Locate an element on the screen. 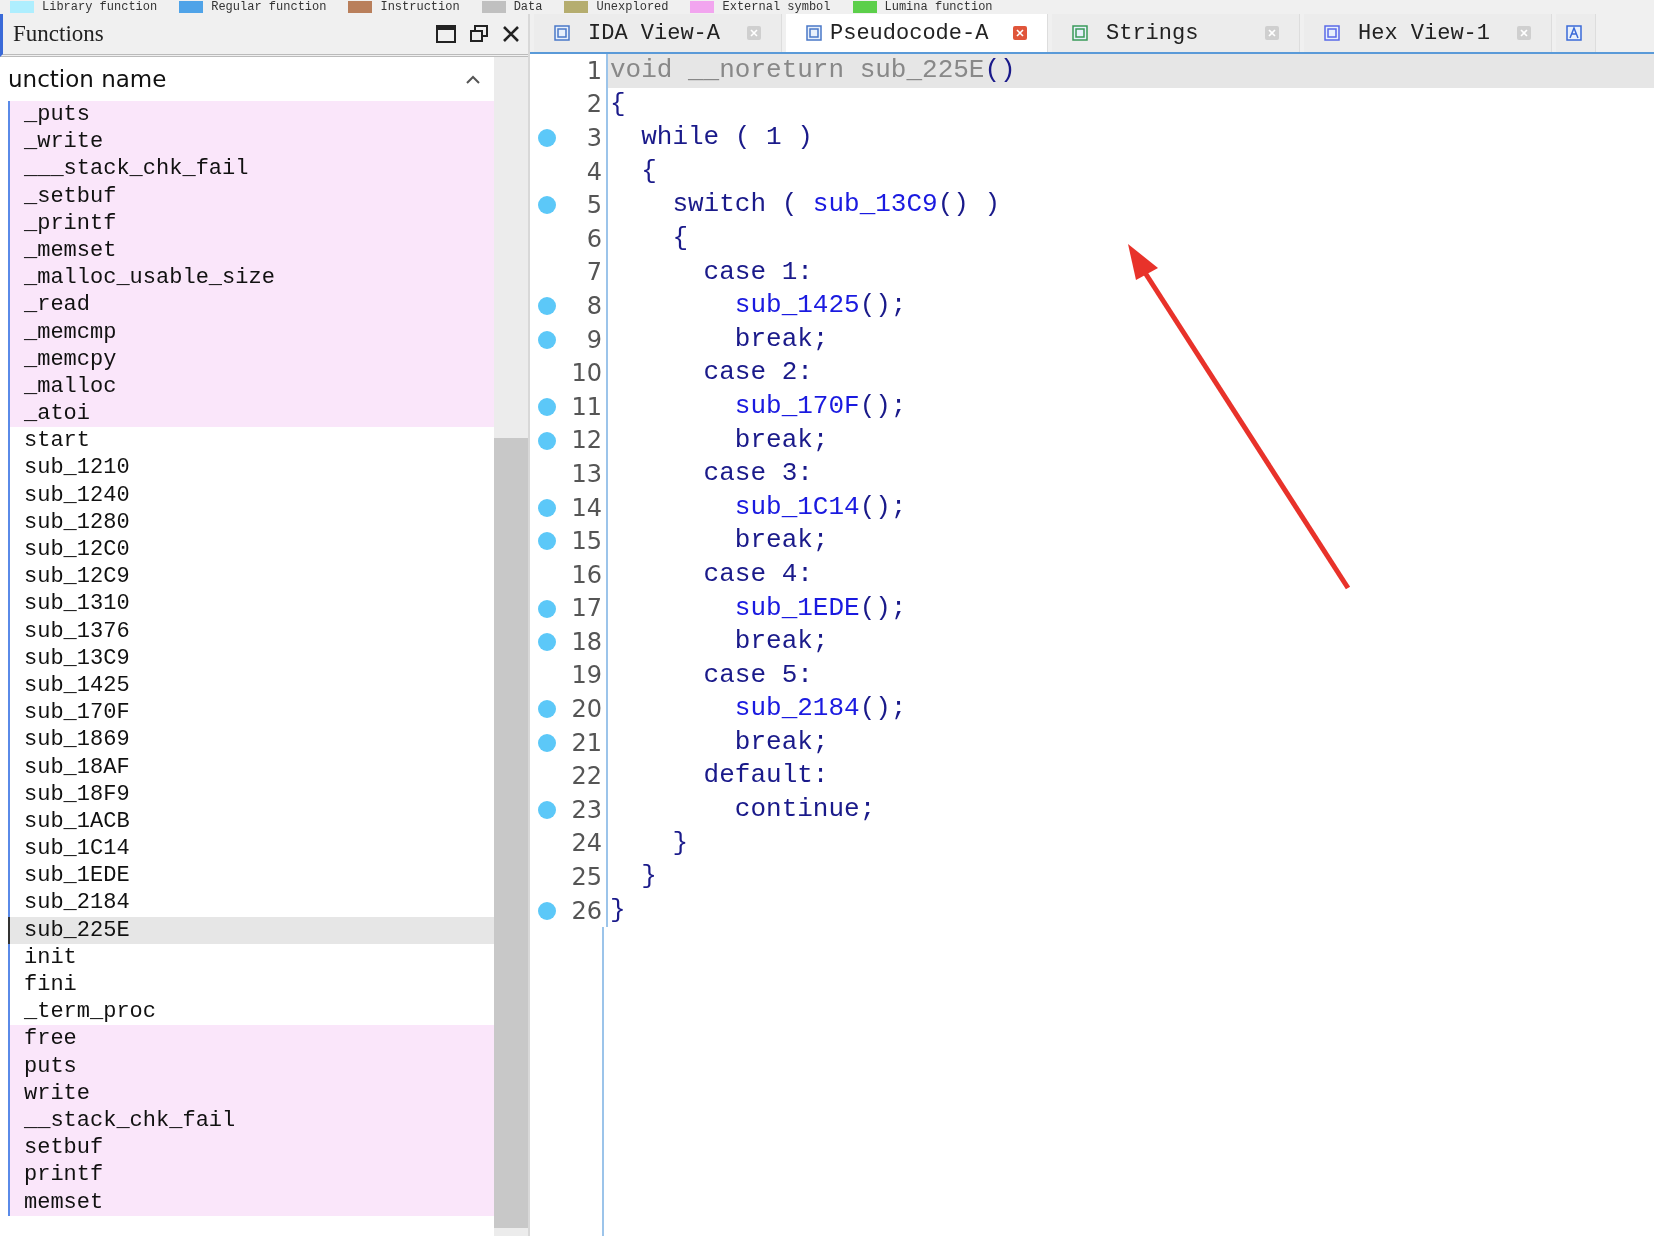 The height and width of the screenshot is (1236, 1654). function-item: setbuf is located at coordinates (251, 1148).